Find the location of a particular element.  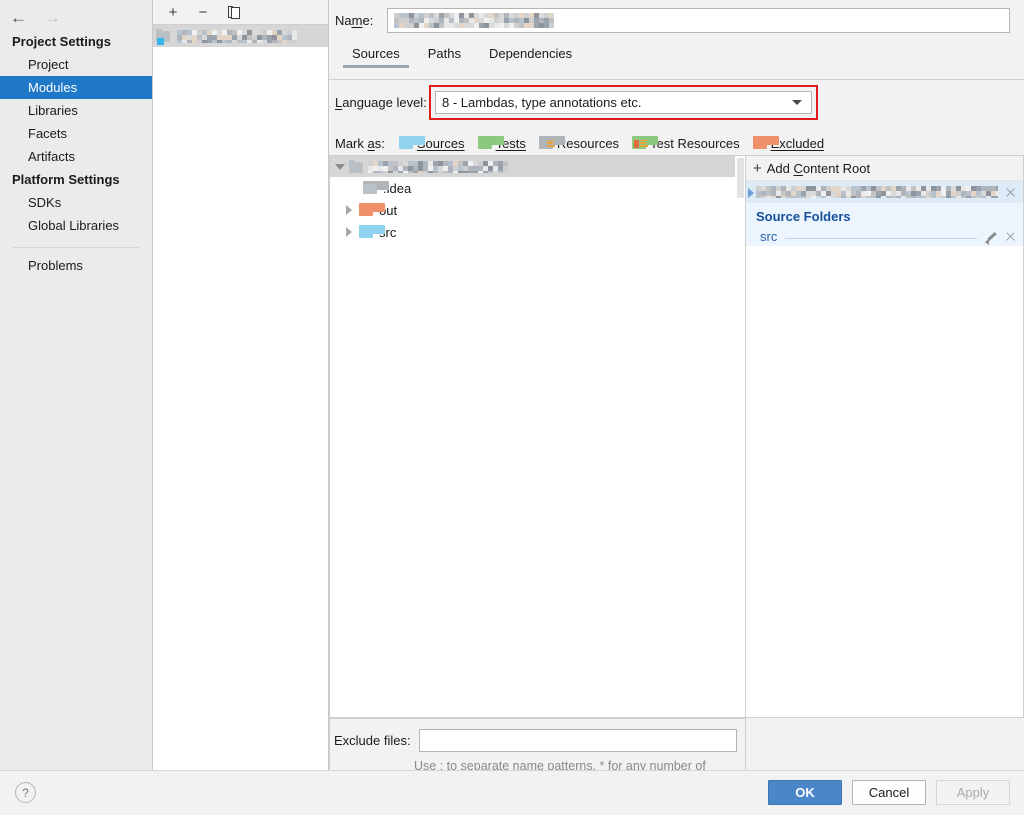

sidebar-group-project-settings: Project Settings is located at coordinates (61, 41).